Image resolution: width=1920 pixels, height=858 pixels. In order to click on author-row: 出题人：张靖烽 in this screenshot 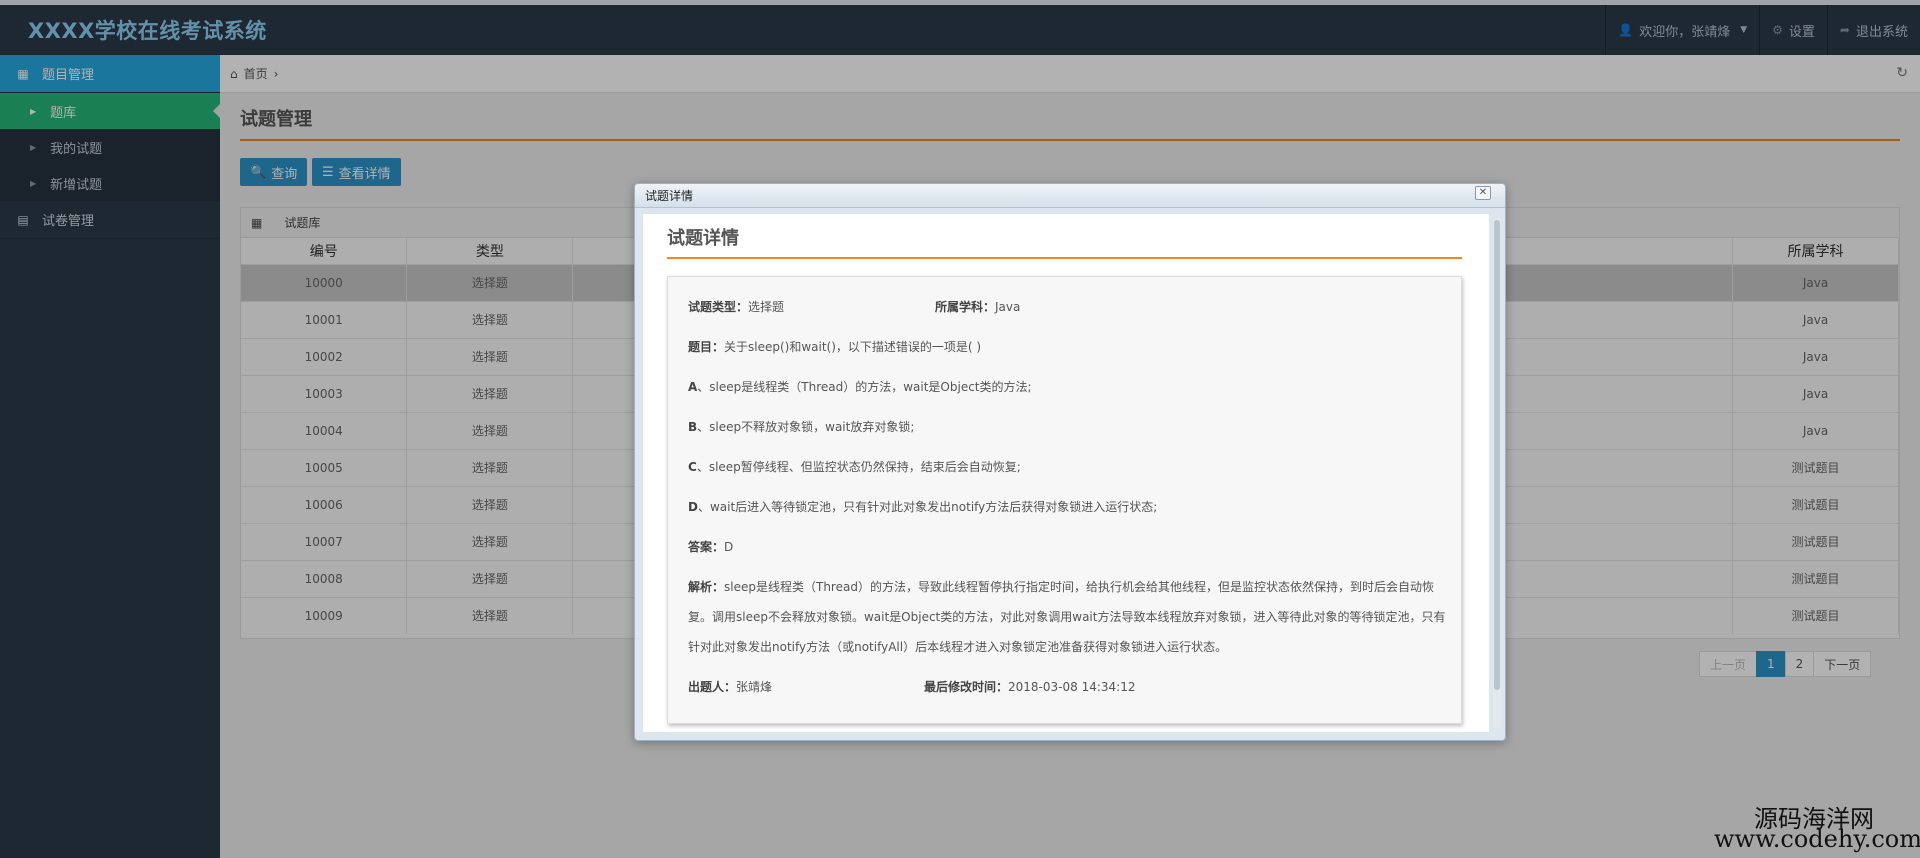, I will do `click(730, 687)`.